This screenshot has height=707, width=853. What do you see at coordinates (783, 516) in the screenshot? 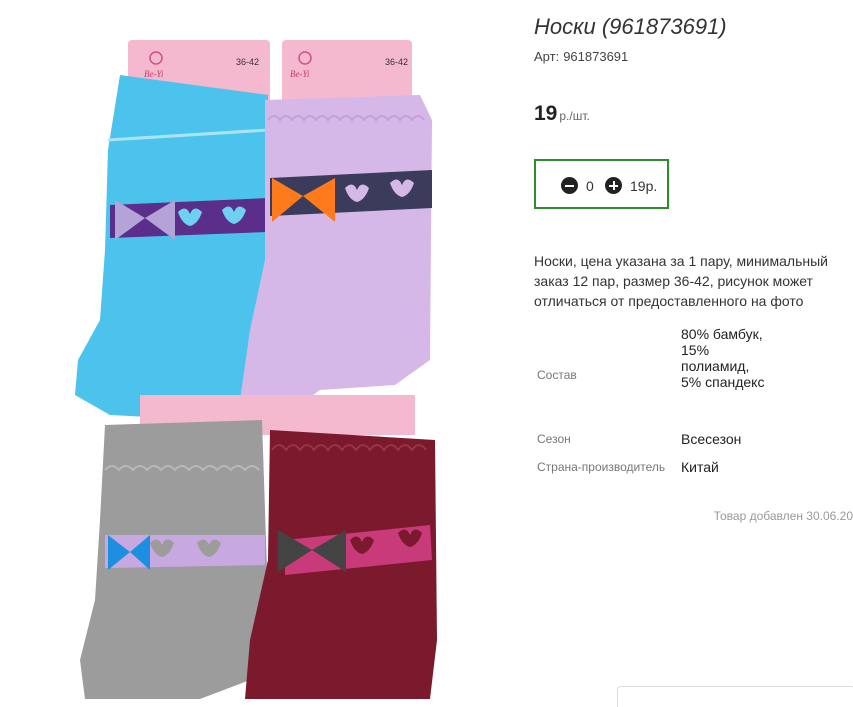
I see `added-date: Товар добавлен 30.06.20` at bounding box center [783, 516].